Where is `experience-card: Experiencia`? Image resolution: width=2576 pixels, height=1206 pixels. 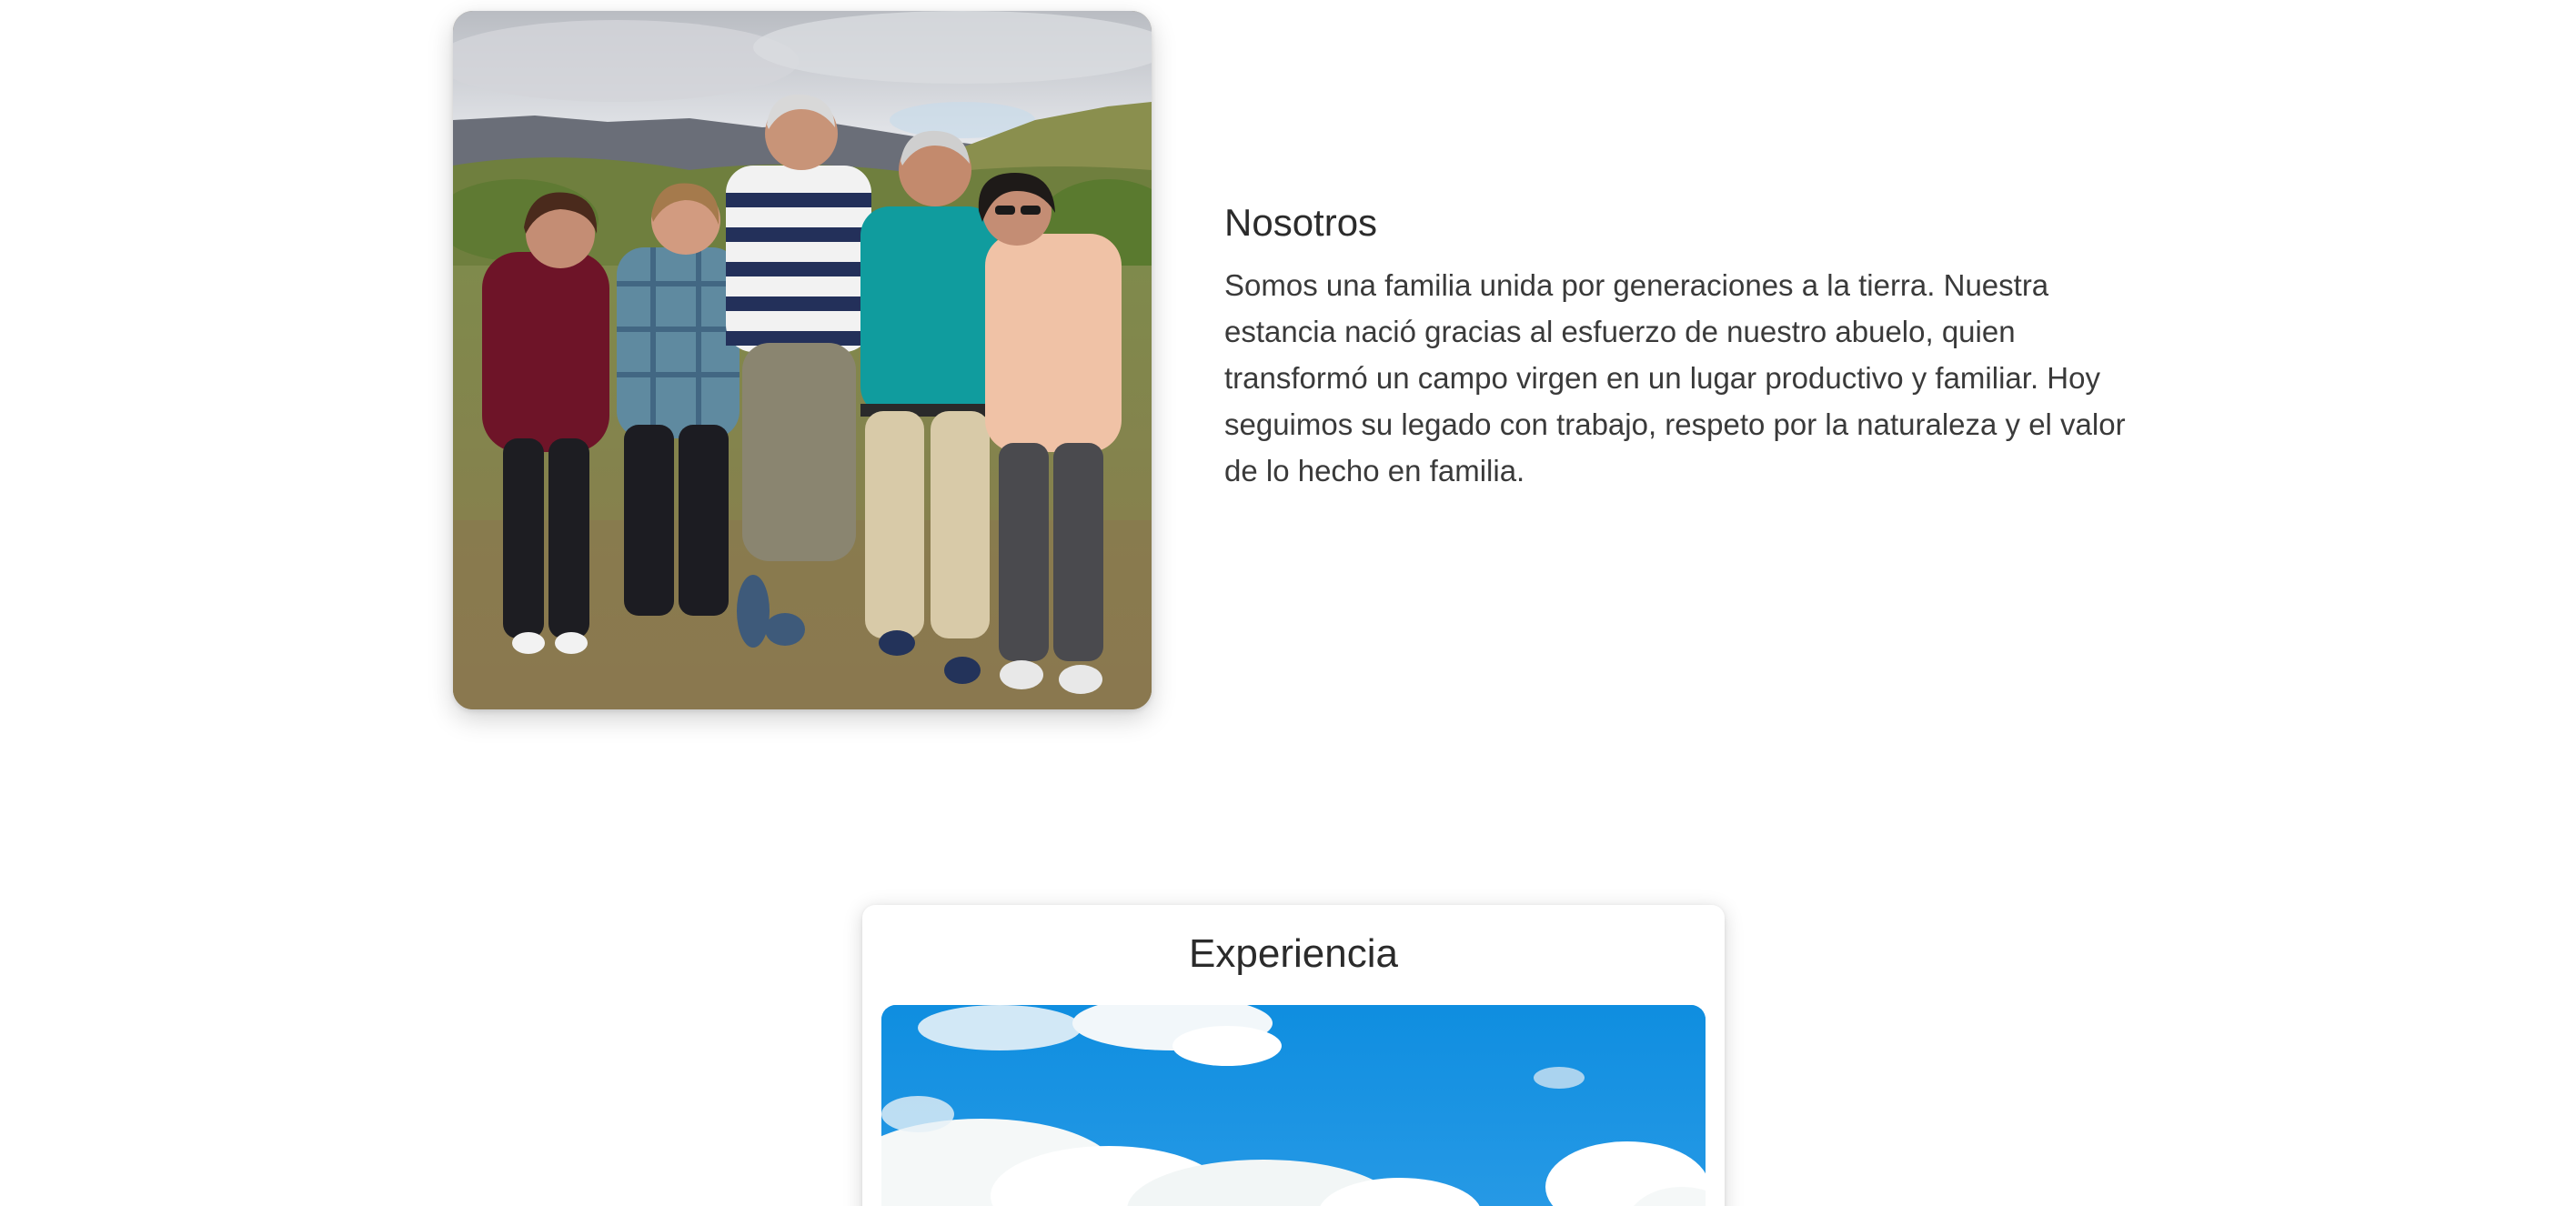
experience-card: Experiencia is located at coordinates (1293, 1055).